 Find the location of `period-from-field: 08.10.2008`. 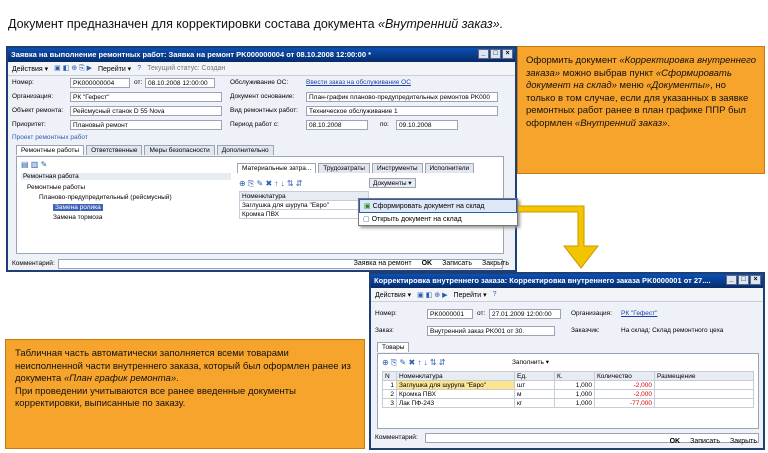

period-from-field: 08.10.2008 is located at coordinates (337, 125).